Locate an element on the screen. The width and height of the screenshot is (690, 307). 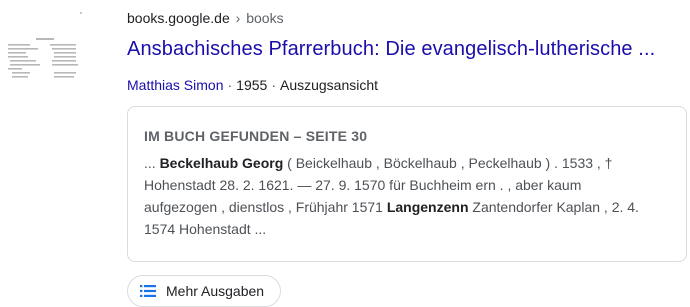
book-page-thumbnail is located at coordinates (50, 55).